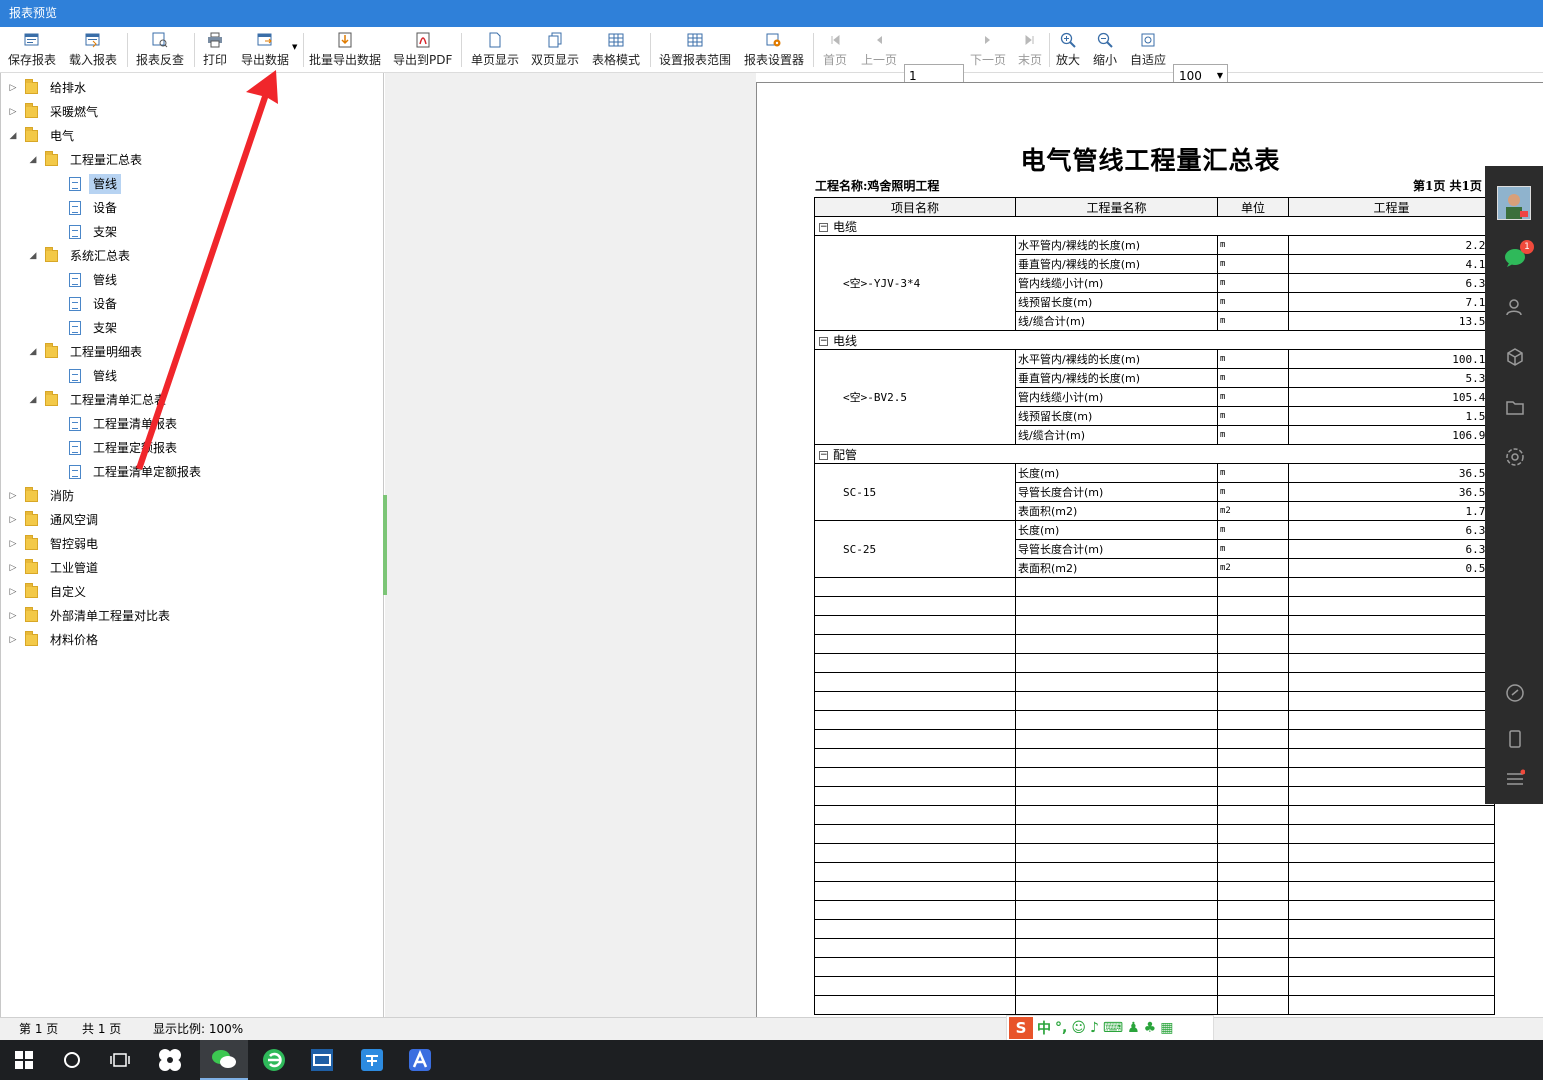 The width and height of the screenshot is (1543, 1080). What do you see at coordinates (24, 1060) in the screenshot?
I see `start-button` at bounding box center [24, 1060].